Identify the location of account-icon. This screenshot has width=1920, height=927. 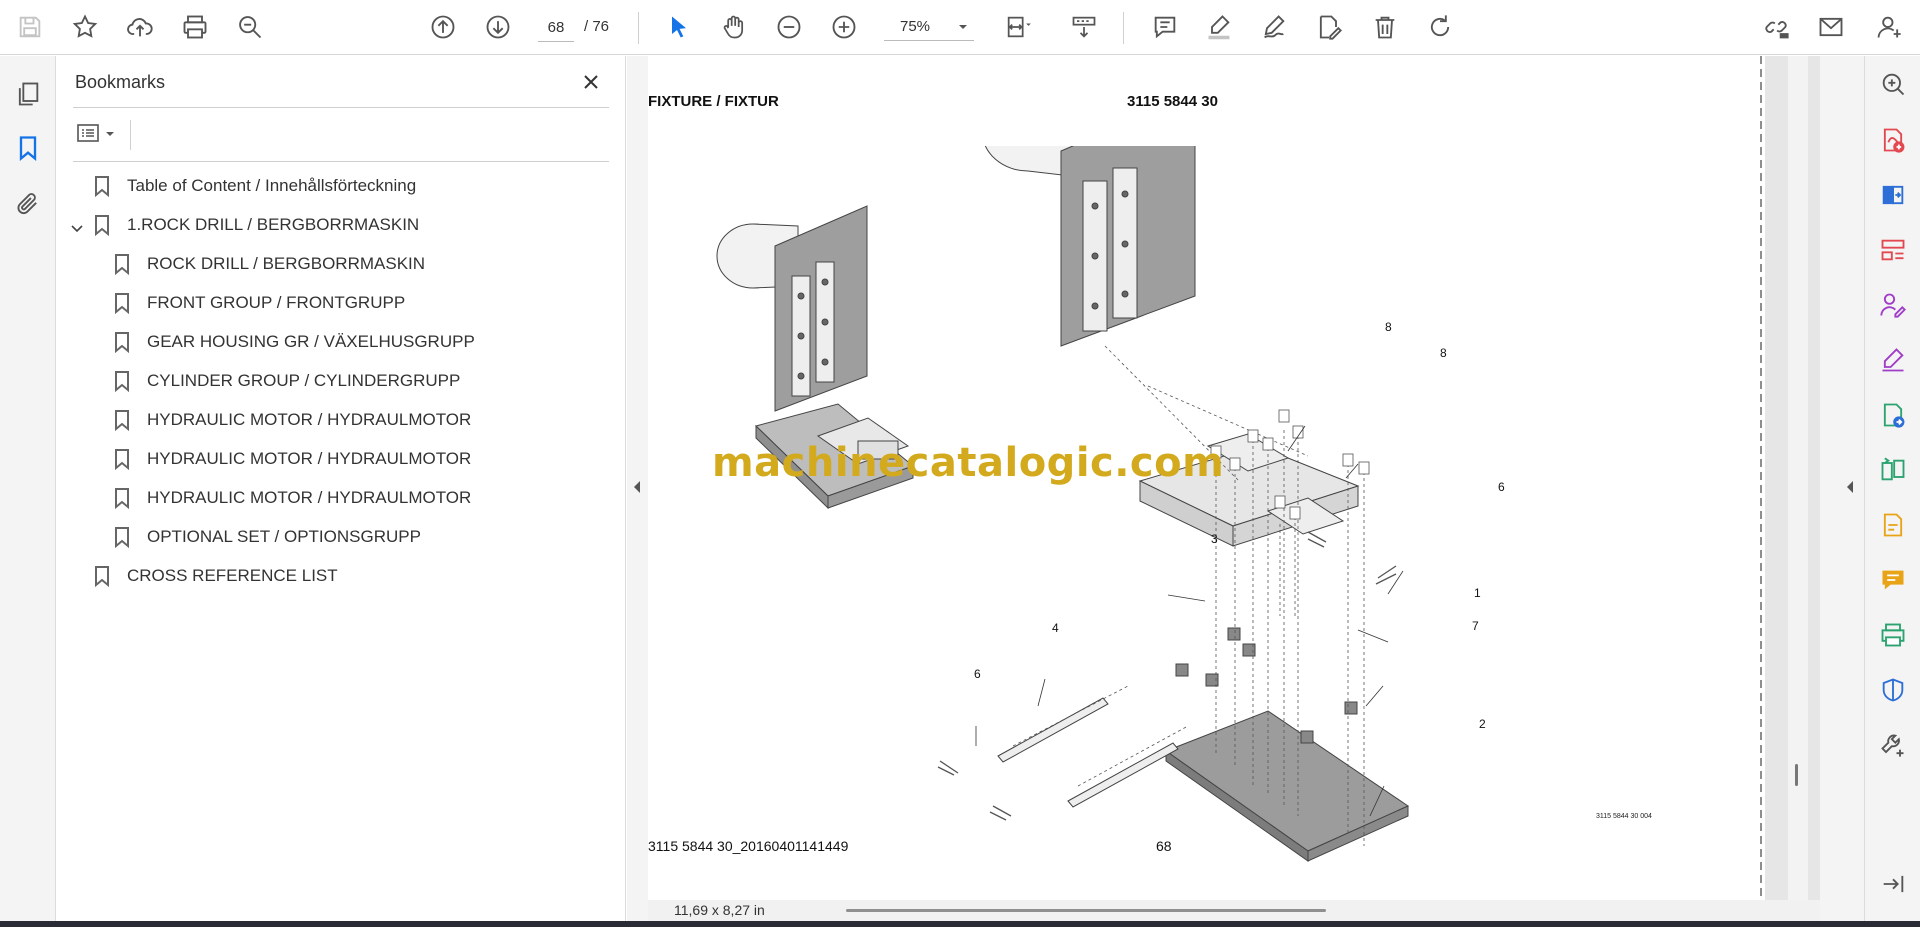
(1889, 27).